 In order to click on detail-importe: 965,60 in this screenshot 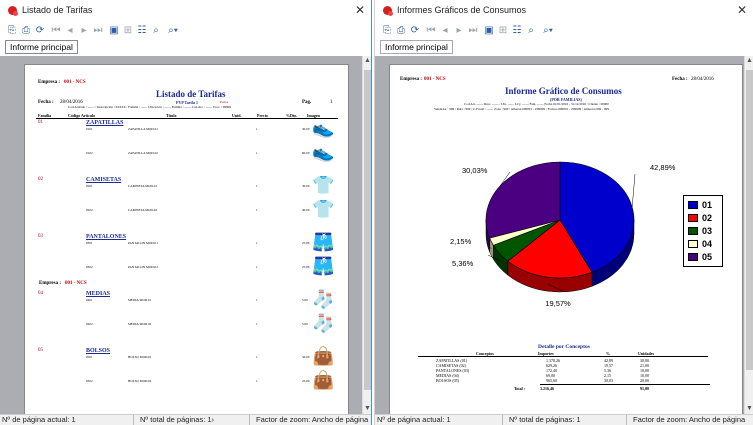, I will do `click(551, 380)`.